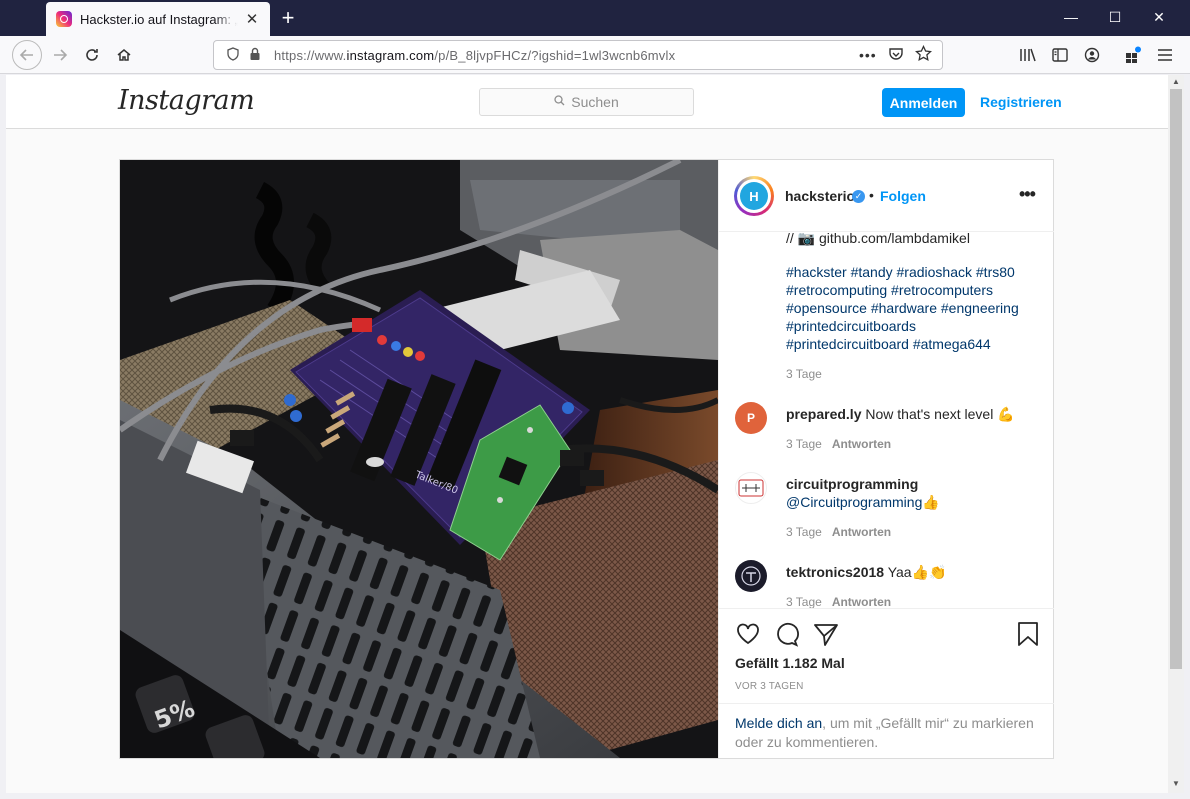  What do you see at coordinates (889, 290) in the screenshot?
I see `caption-hashtags-line: #retrocomputing #retrocomputers` at bounding box center [889, 290].